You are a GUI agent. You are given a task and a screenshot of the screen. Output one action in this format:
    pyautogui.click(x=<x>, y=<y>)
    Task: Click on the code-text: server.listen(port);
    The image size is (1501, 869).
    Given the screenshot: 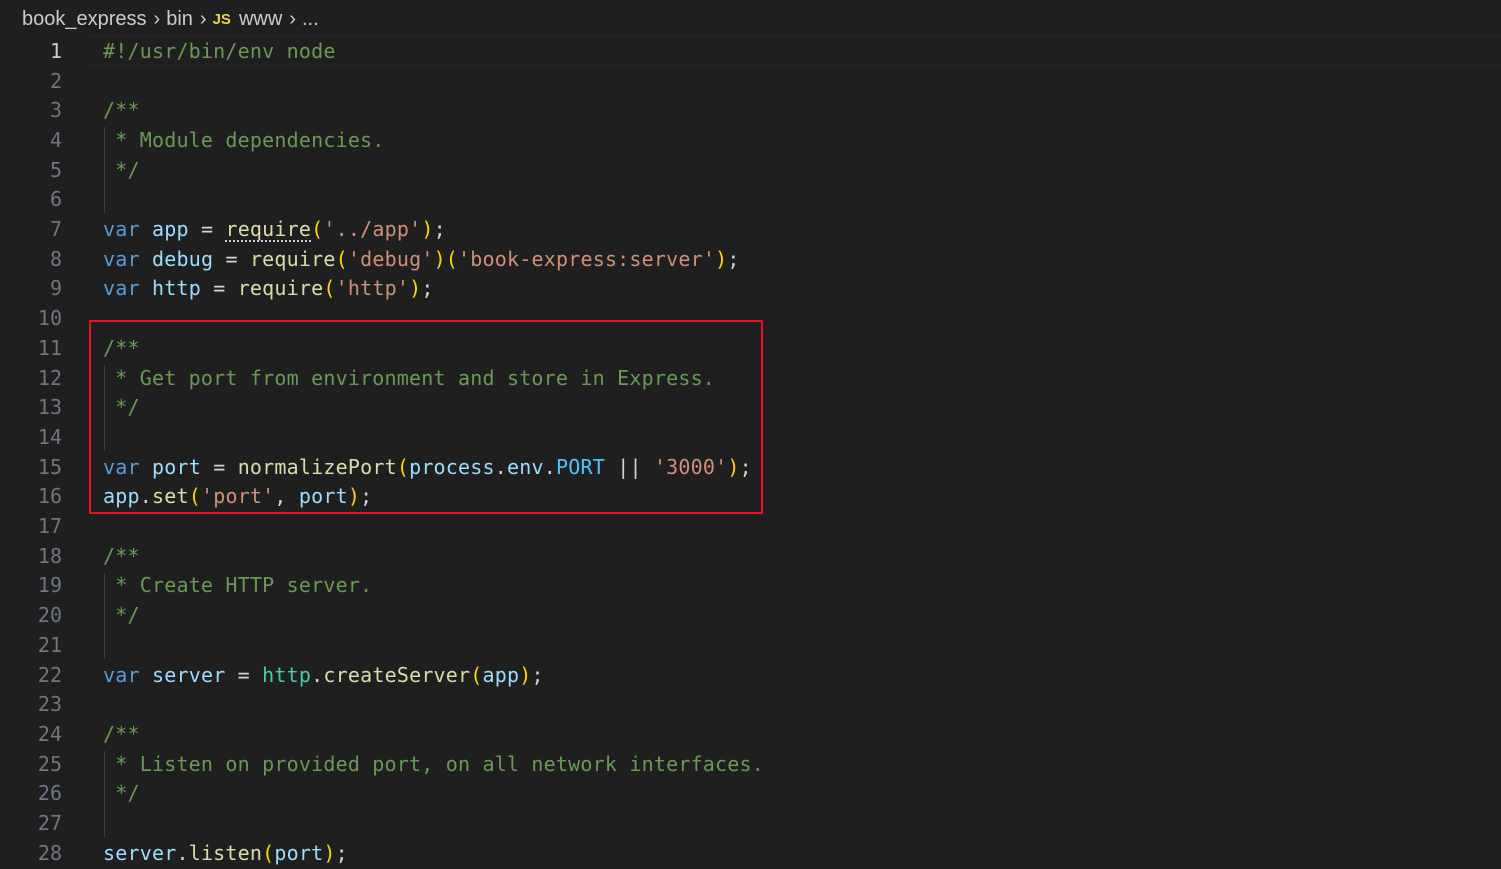 What is the action you would take?
    pyautogui.click(x=225, y=853)
    